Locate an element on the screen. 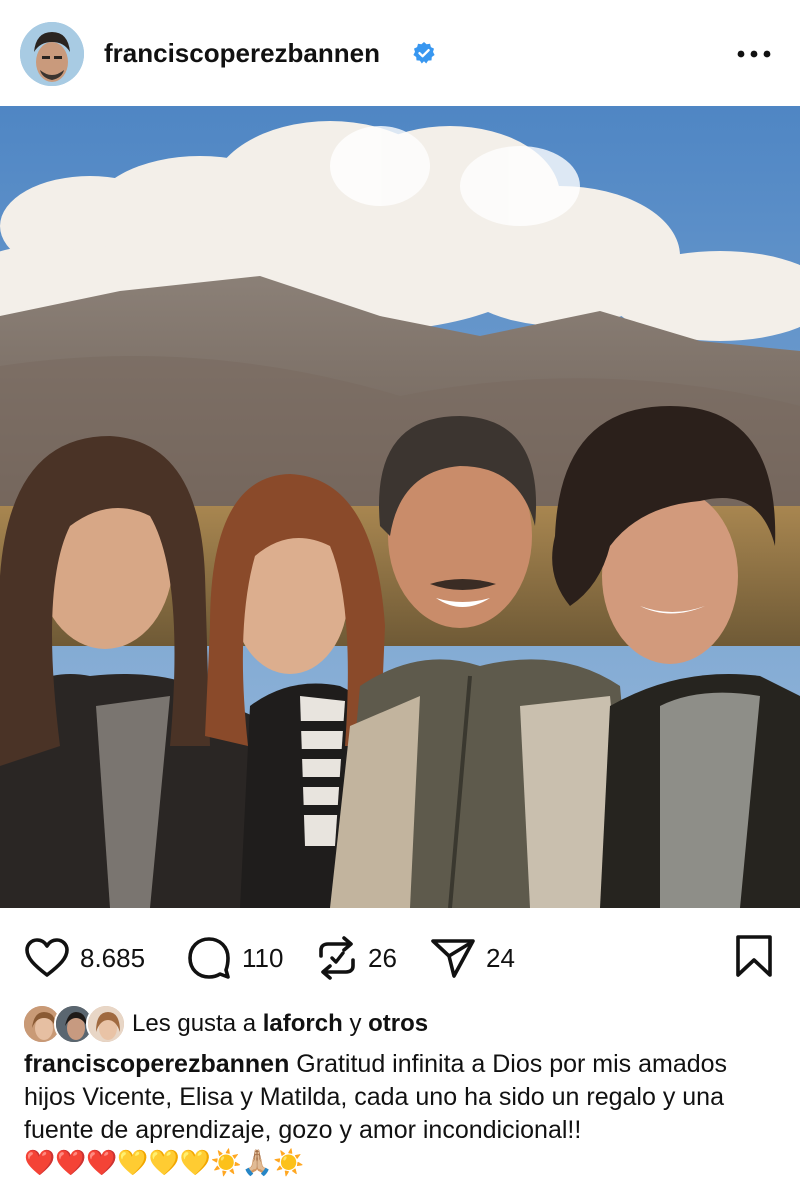 The height and width of the screenshot is (1188, 800). post-actions: 8.685 110 26 24 is located at coordinates (400, 956).